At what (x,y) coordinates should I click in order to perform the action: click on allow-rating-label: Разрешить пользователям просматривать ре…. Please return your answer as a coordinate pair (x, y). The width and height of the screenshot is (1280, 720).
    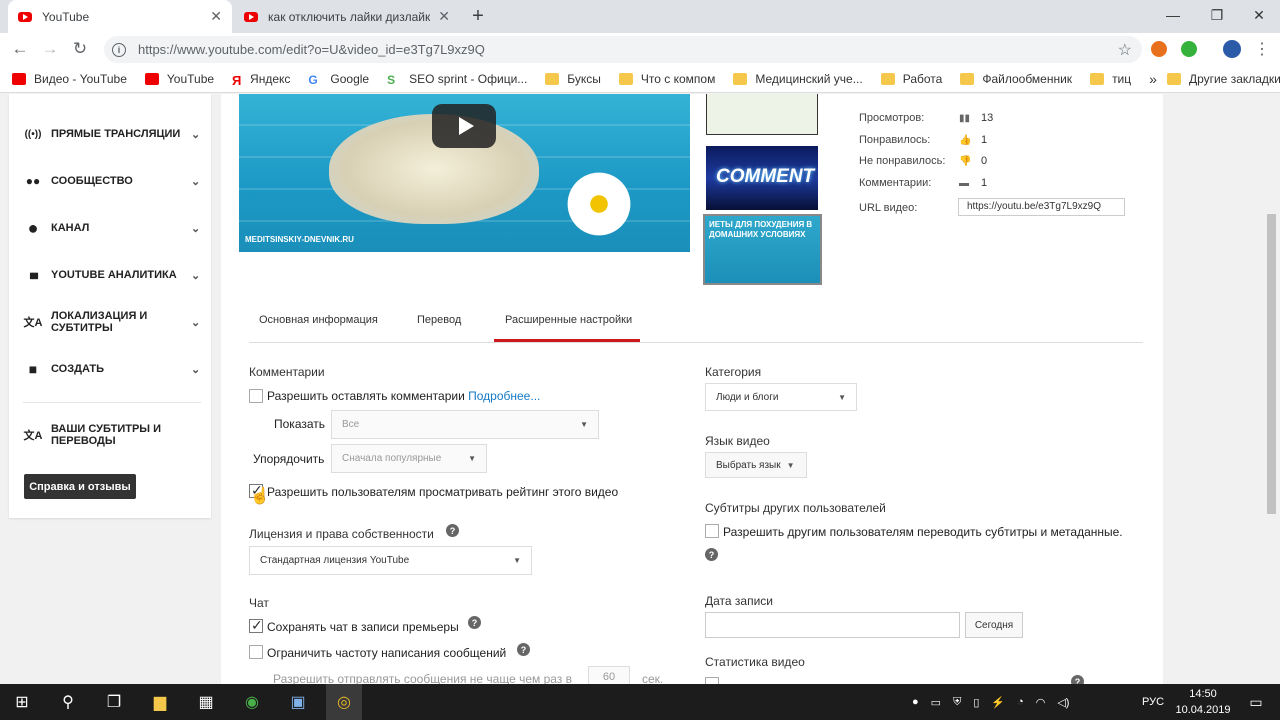
    Looking at the image, I should click on (443, 492).